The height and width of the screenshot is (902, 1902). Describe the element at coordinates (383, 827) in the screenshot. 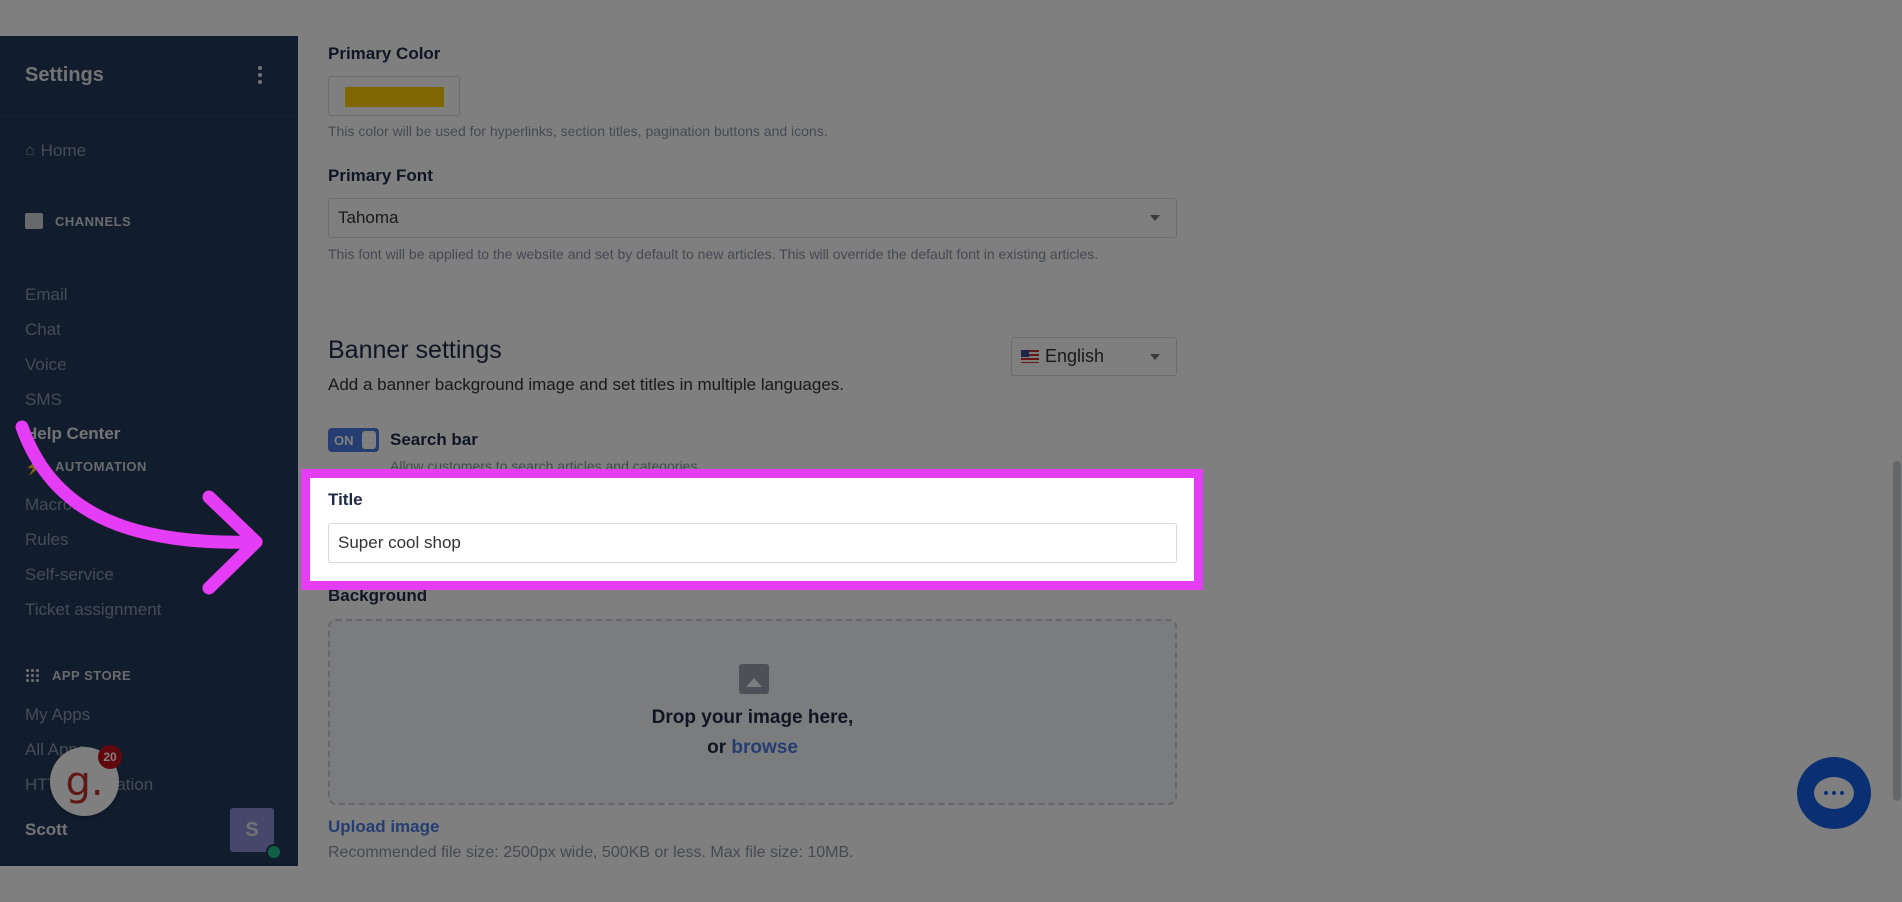

I see `upload-image-link: Upload image` at that location.